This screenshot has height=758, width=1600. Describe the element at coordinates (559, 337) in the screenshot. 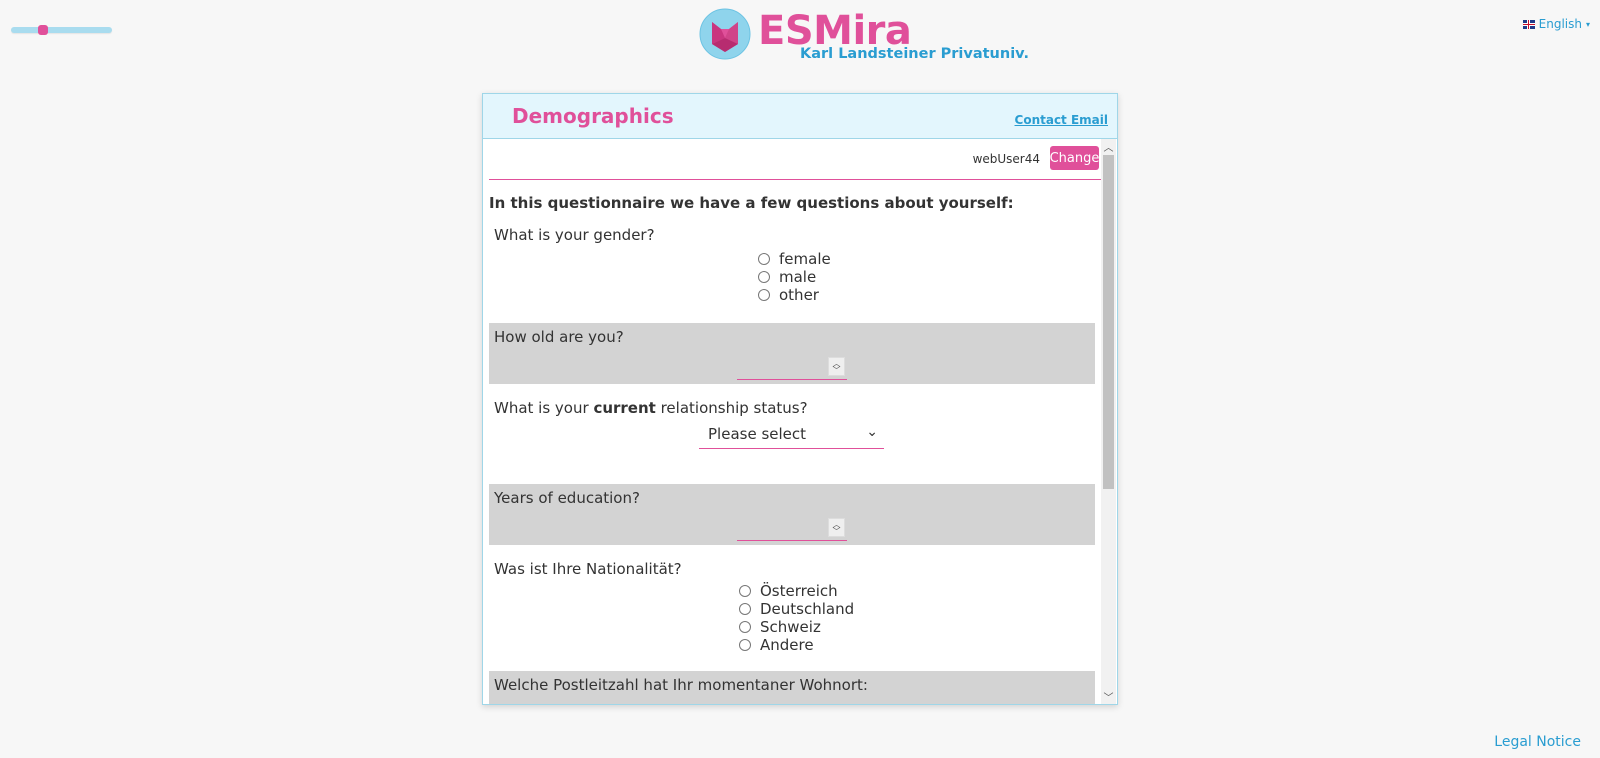

I see `question-label: How old are you?` at that location.